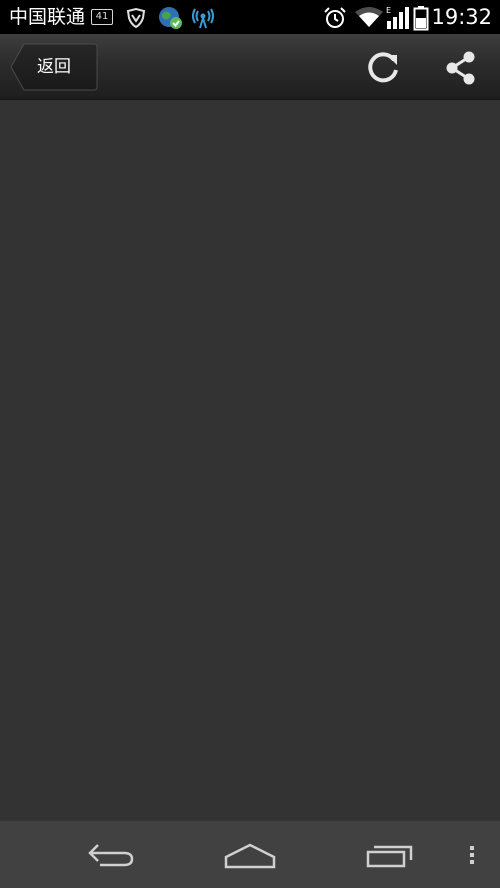 The image size is (500, 888). I want to click on home-nav-icon, so click(250, 856).